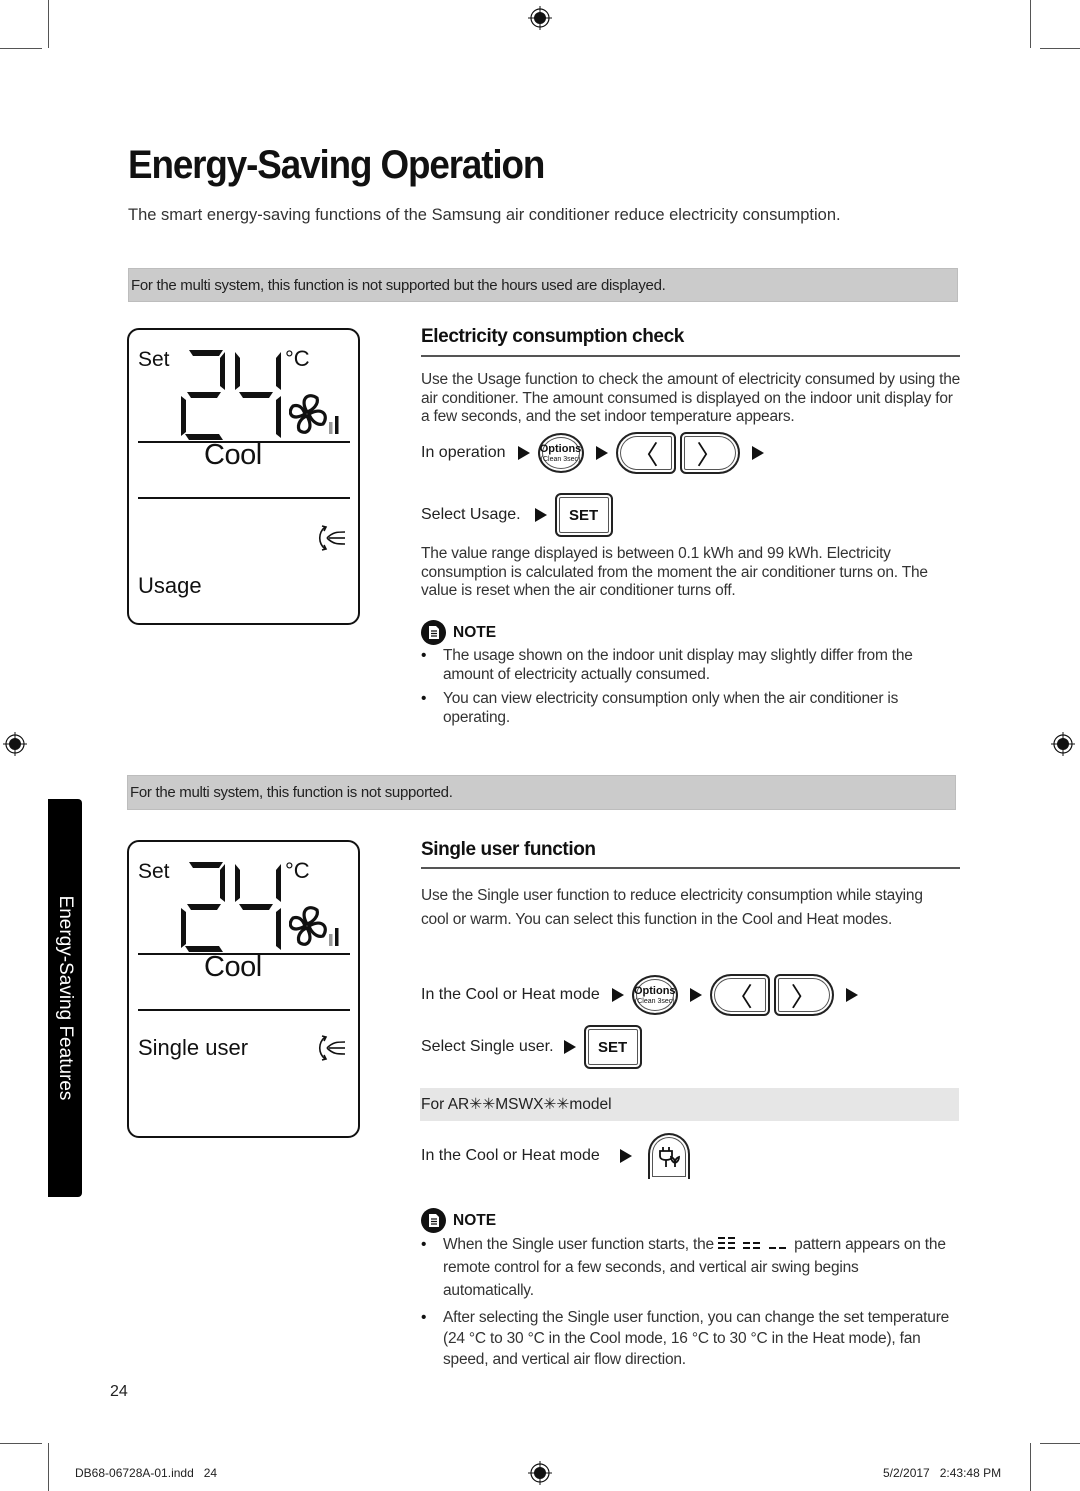  Describe the element at coordinates (1060, 48) in the screenshot. I see `crop-mark-top-right-h` at that location.